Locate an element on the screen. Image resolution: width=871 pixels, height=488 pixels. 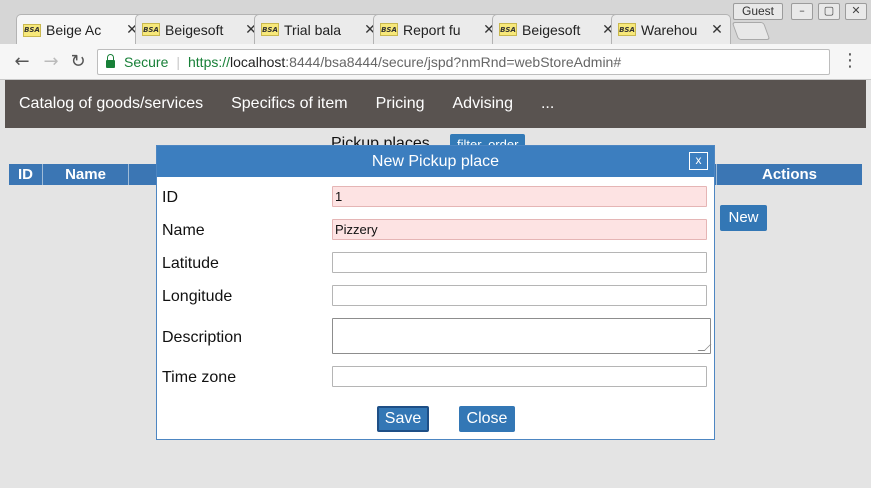
column-header-actions: Actions is located at coordinates (789, 174).